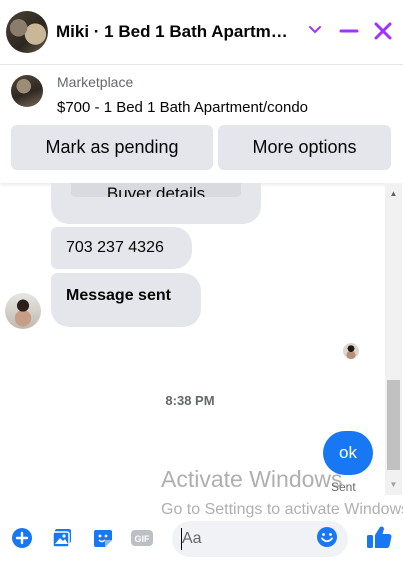 Image resolution: width=403 pixels, height=570 pixels. What do you see at coordinates (393, 193) in the screenshot?
I see `scroll-up-arrow-icon: ▲` at bounding box center [393, 193].